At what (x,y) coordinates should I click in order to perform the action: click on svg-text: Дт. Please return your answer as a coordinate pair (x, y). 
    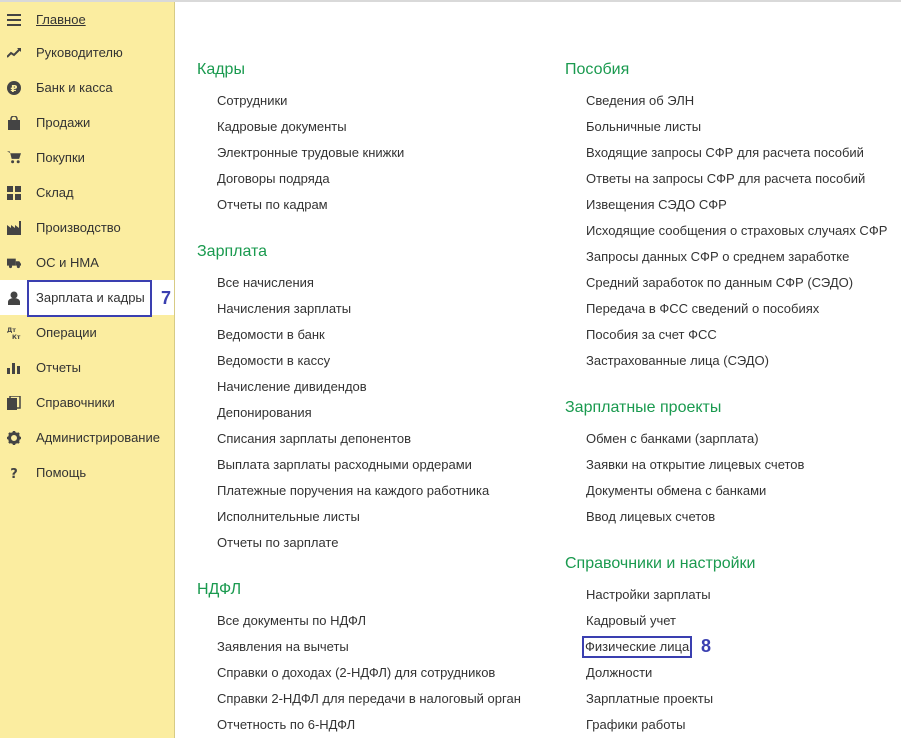
    Looking at the image, I should click on (11, 330).